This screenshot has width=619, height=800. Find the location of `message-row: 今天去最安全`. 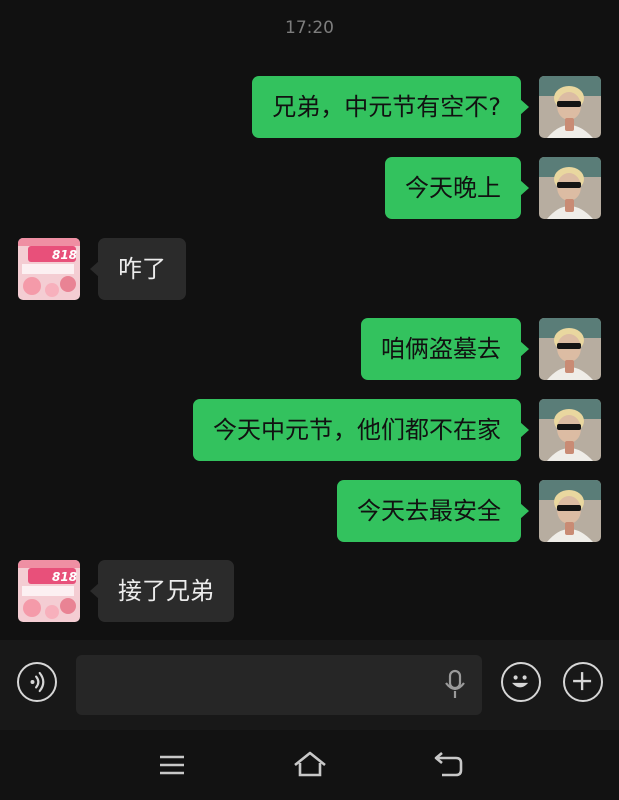

message-row: 今天去最安全 is located at coordinates (309, 511).